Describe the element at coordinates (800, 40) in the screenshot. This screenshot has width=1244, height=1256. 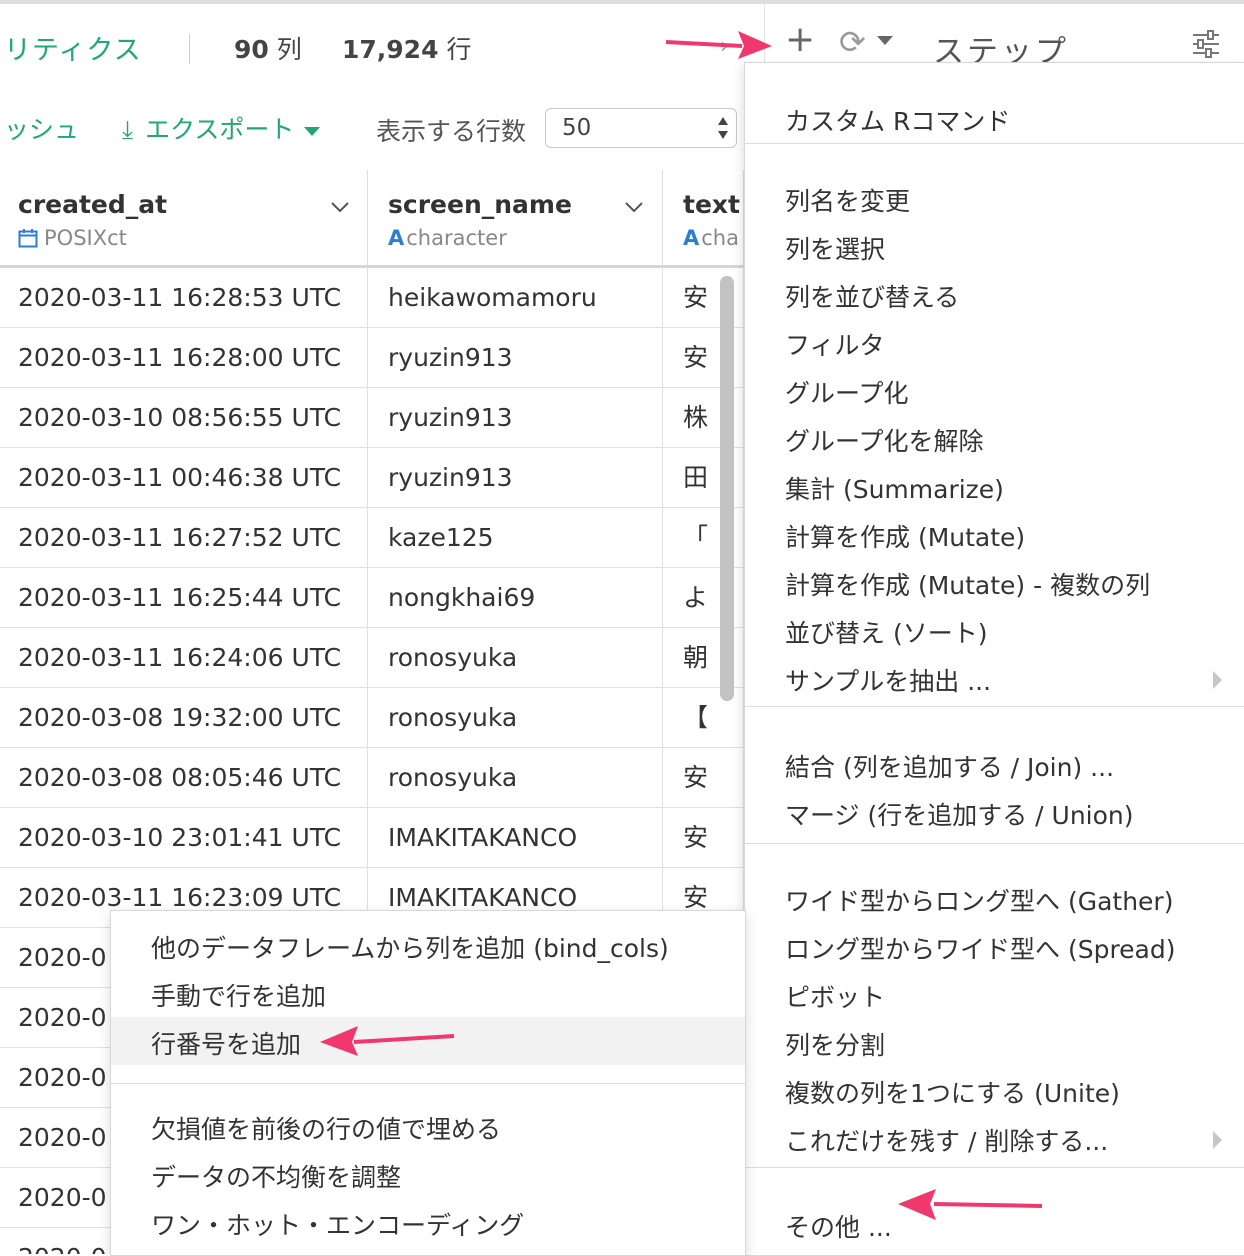
I see `plus-icon: +` at that location.